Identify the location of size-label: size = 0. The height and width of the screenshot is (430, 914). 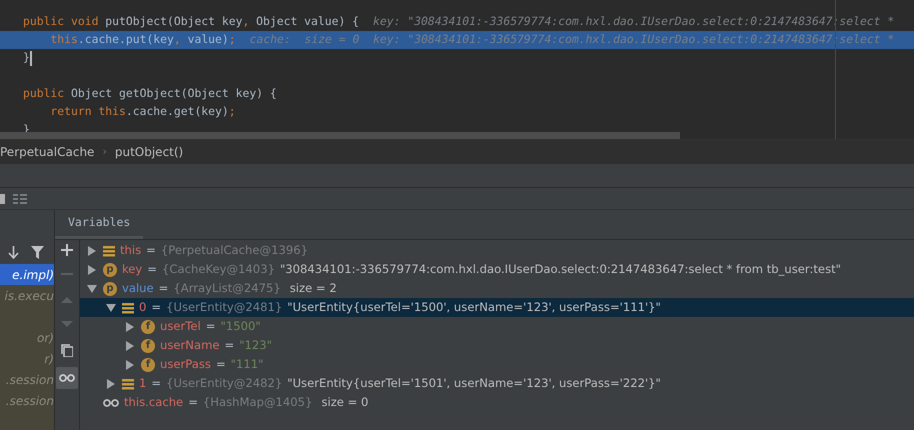
(344, 402).